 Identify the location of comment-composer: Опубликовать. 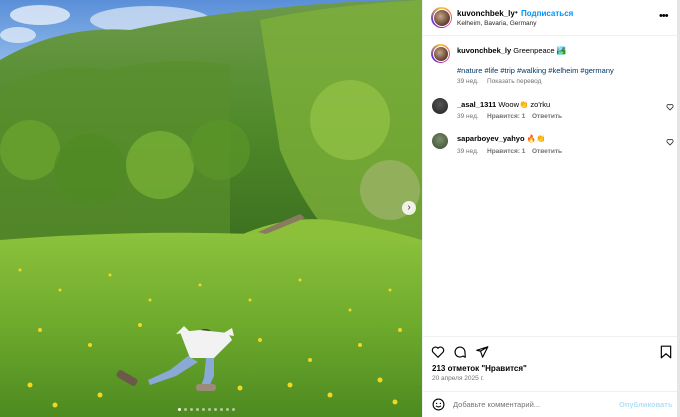
(550, 404).